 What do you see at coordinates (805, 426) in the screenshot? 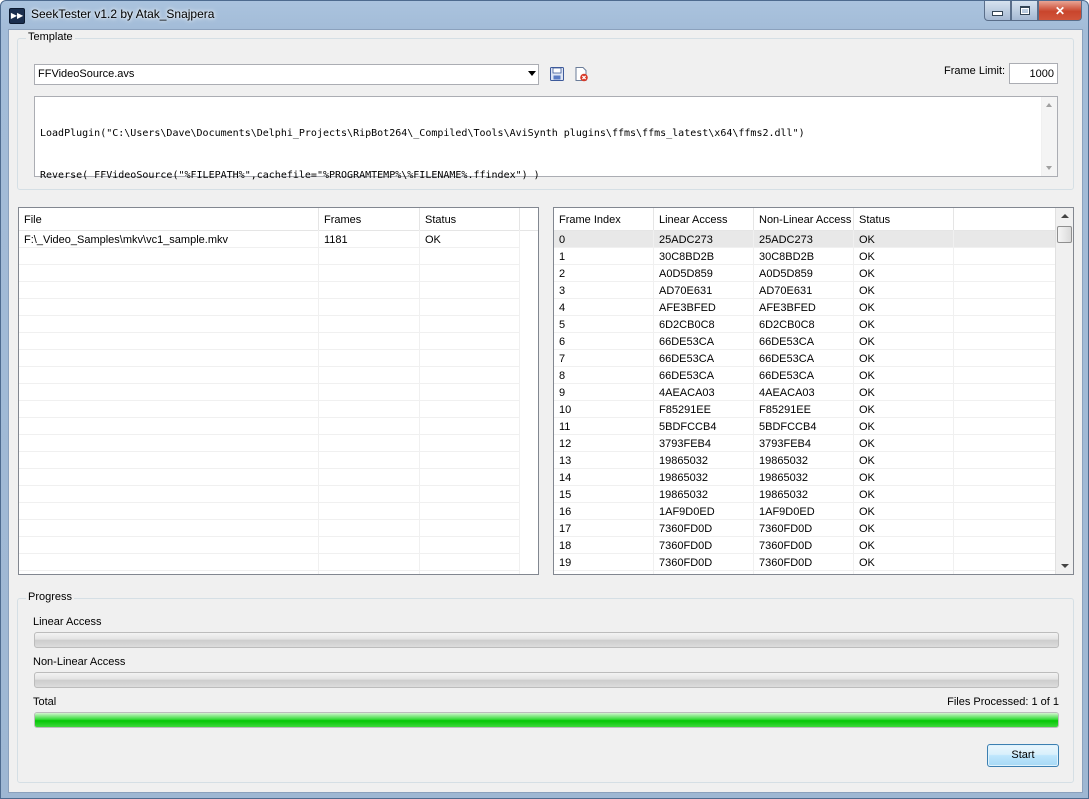
I see `table-row: 11 5BDFCCB4 5BDFCCB4 OK` at bounding box center [805, 426].